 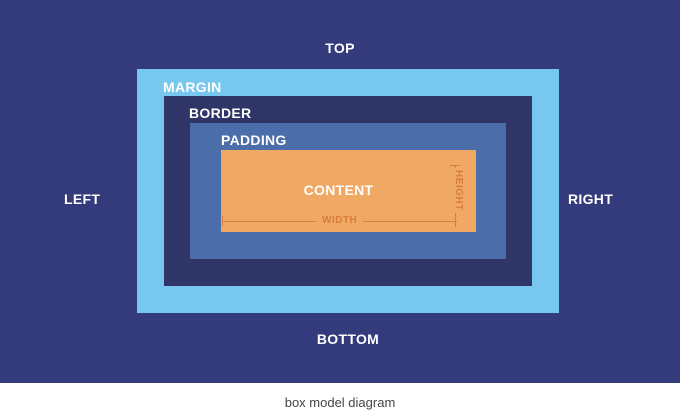 I want to click on content-label: CONTENT, so click(x=338, y=190).